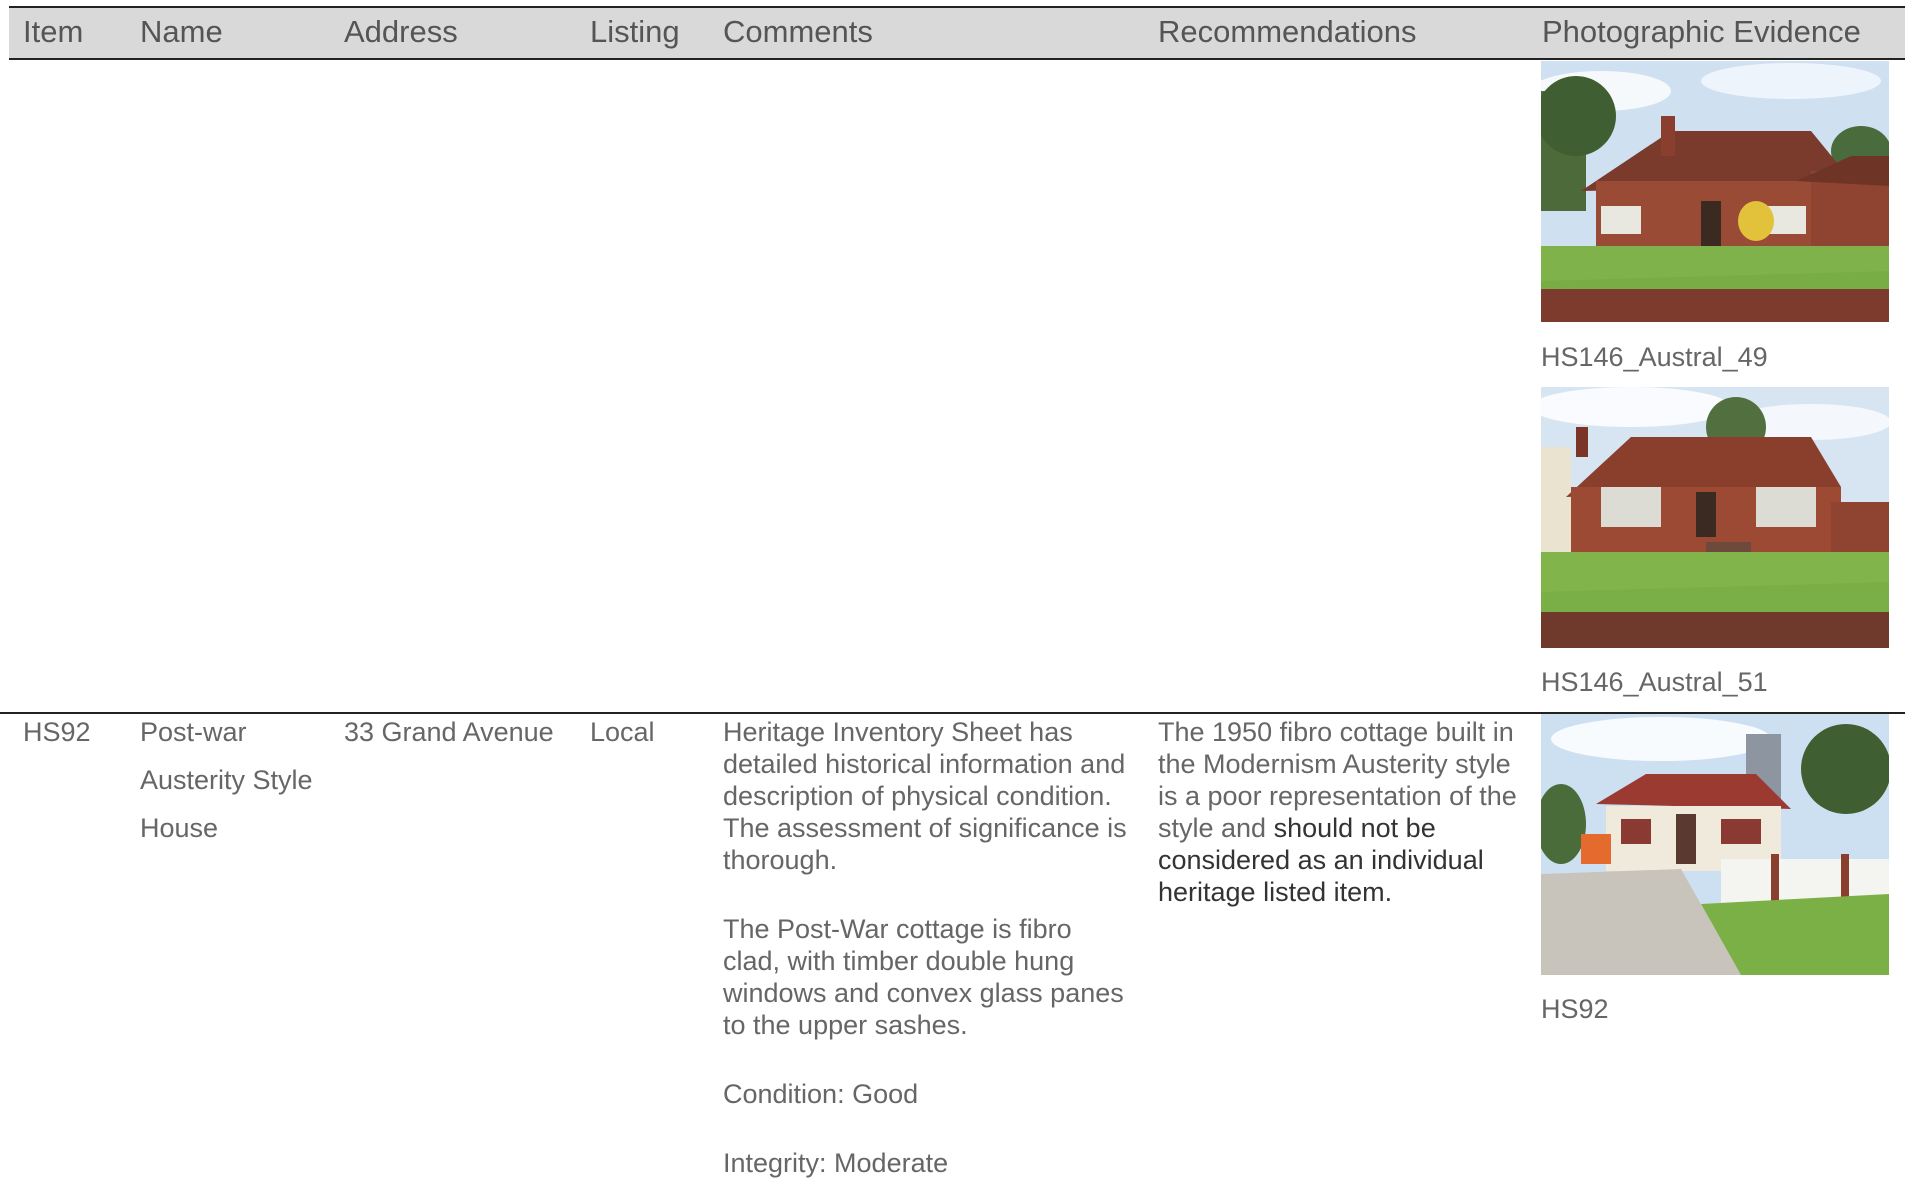 This screenshot has height=1179, width=1905. What do you see at coordinates (179, 828) in the screenshot?
I see `item-name-line: House` at bounding box center [179, 828].